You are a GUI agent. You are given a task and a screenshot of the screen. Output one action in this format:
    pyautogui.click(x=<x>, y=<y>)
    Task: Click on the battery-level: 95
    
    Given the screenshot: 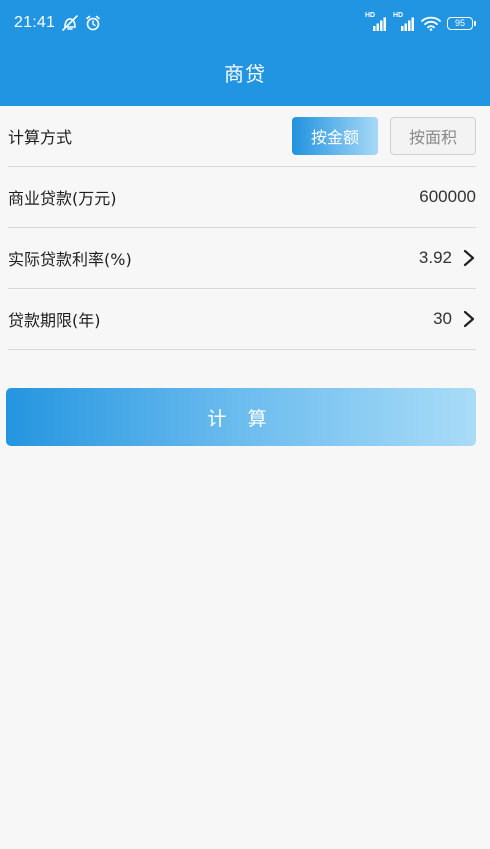 What is the action you would take?
    pyautogui.click(x=460, y=23)
    